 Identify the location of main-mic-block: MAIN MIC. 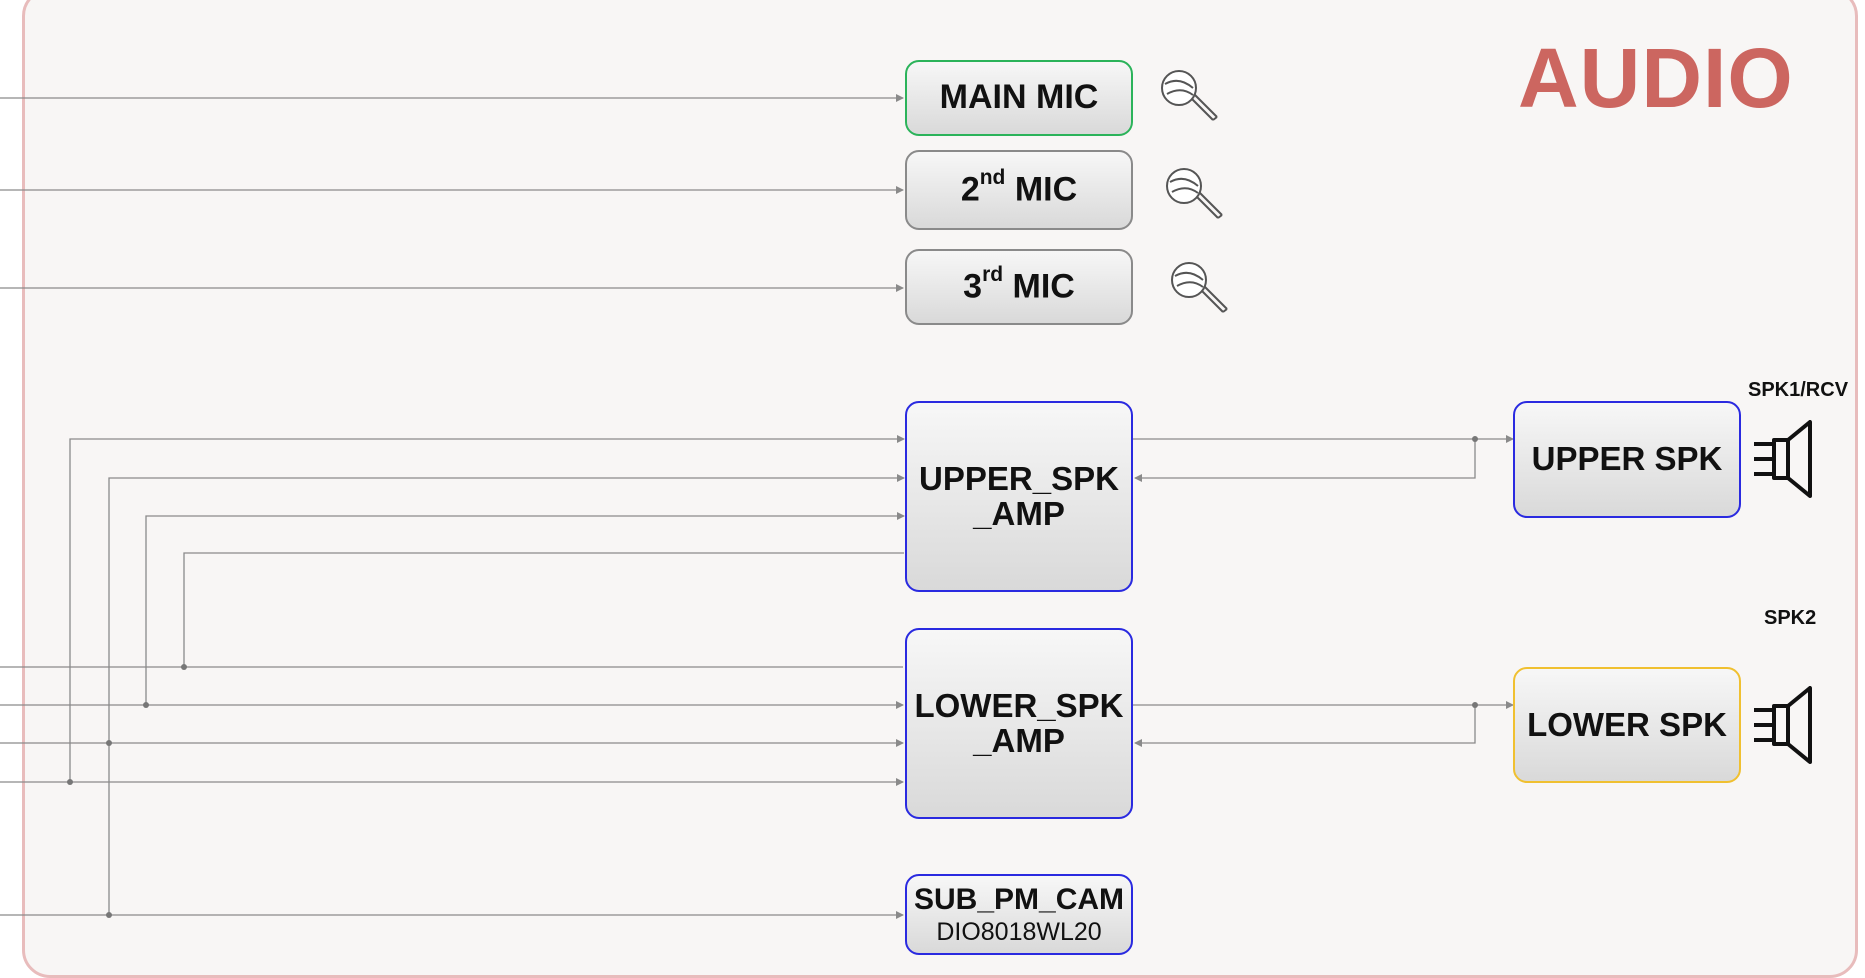
(1019, 98).